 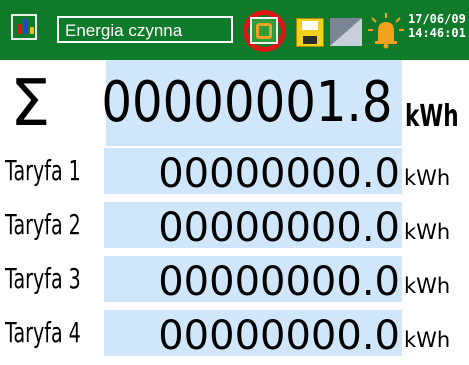 I want to click on tariff-row: Taryfa 3 00000000.0 kWh, so click(x=234, y=280).